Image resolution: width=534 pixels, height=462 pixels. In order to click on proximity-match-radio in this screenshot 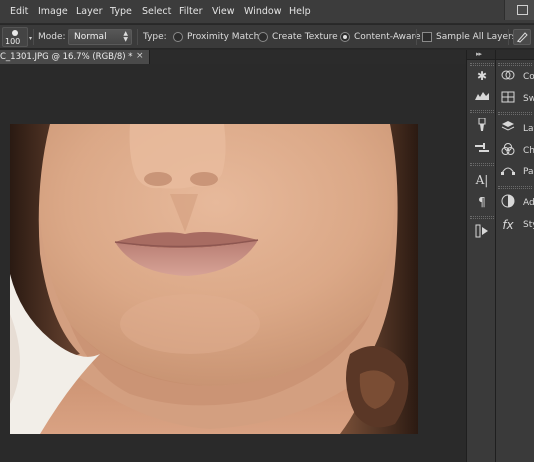, I will do `click(178, 37)`.